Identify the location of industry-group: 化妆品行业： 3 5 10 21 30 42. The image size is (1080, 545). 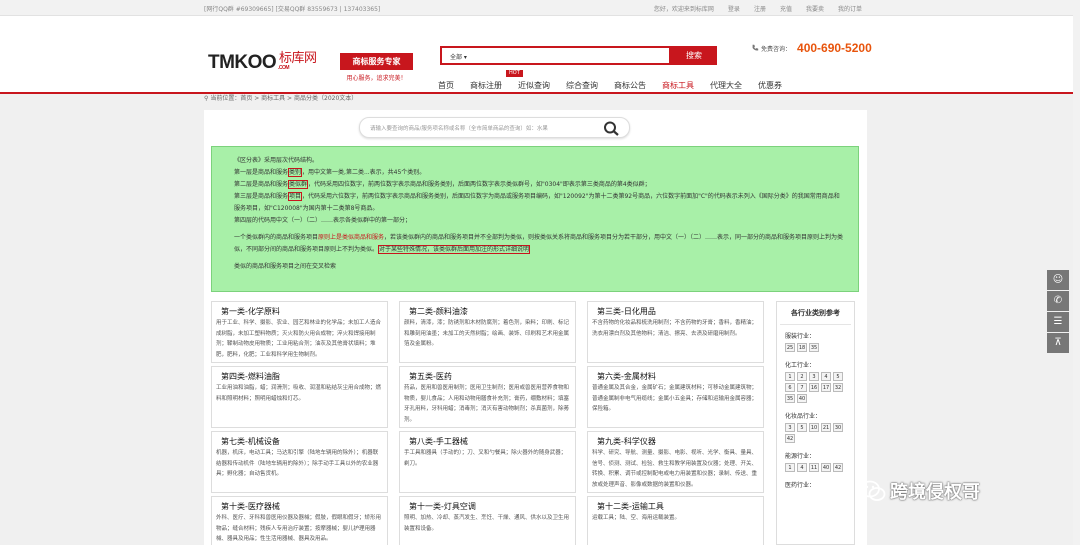
(814, 428).